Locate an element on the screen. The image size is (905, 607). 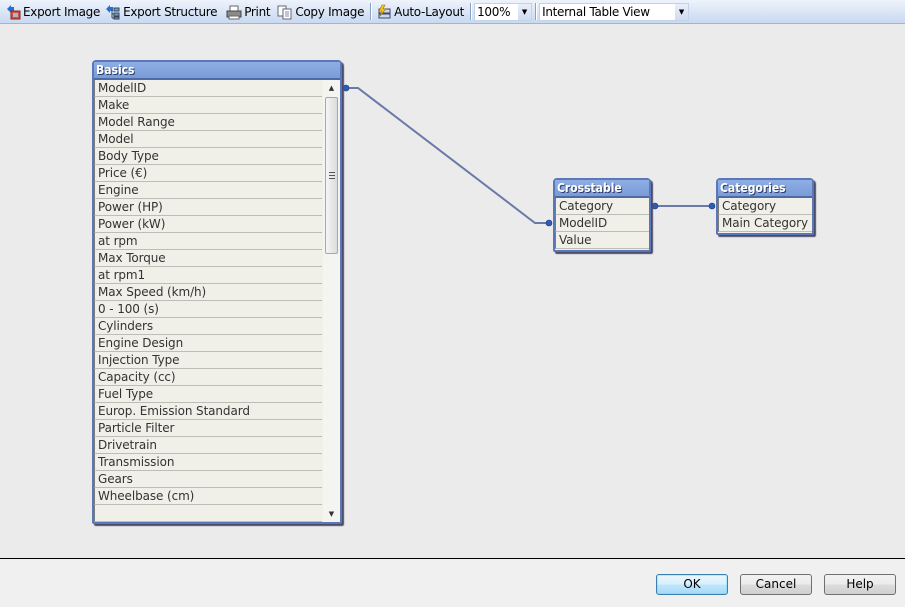
print-button: Print is located at coordinates (248, 12).